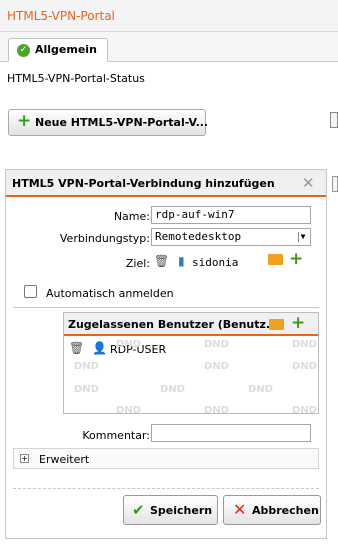 Image resolution: width=338 pixels, height=547 pixels. Describe the element at coordinates (231, 433) in the screenshot. I see `comment-input` at that location.